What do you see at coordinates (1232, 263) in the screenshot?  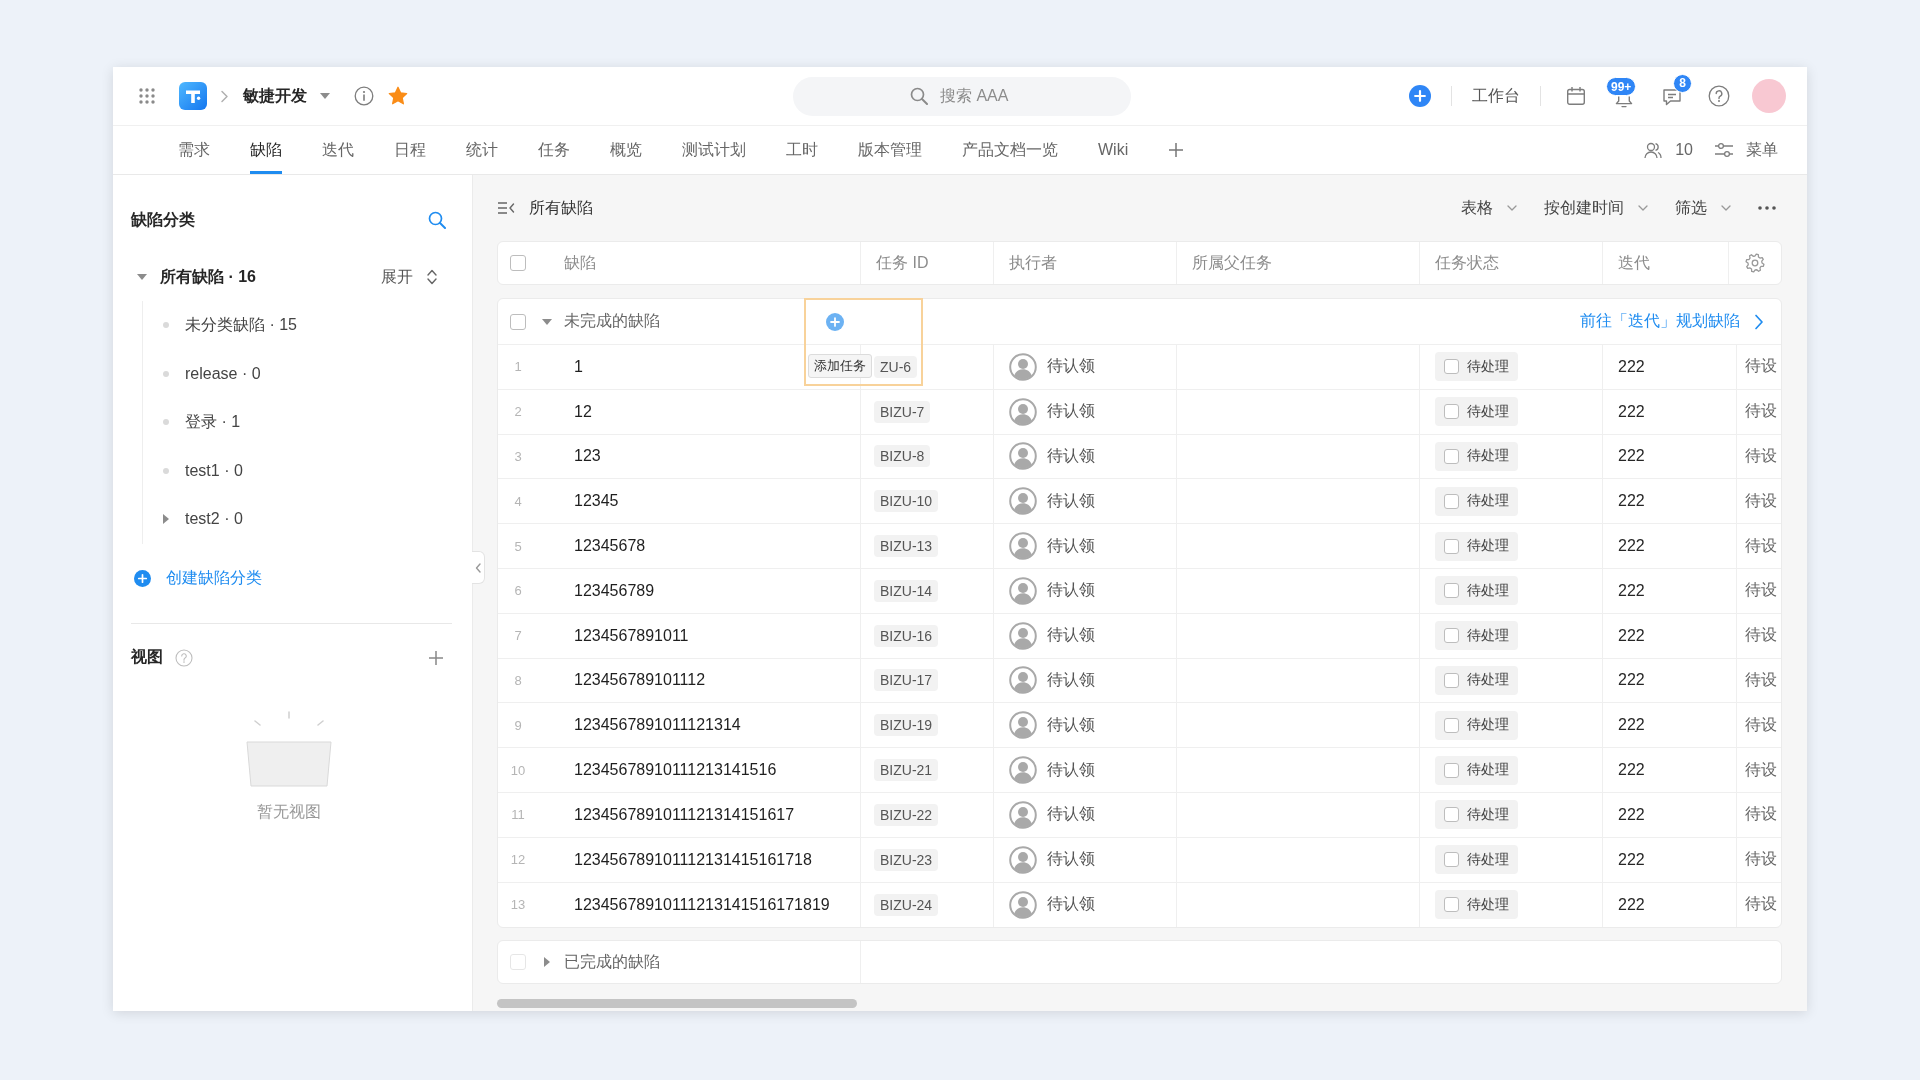 I see `column-header: 所属父任务` at bounding box center [1232, 263].